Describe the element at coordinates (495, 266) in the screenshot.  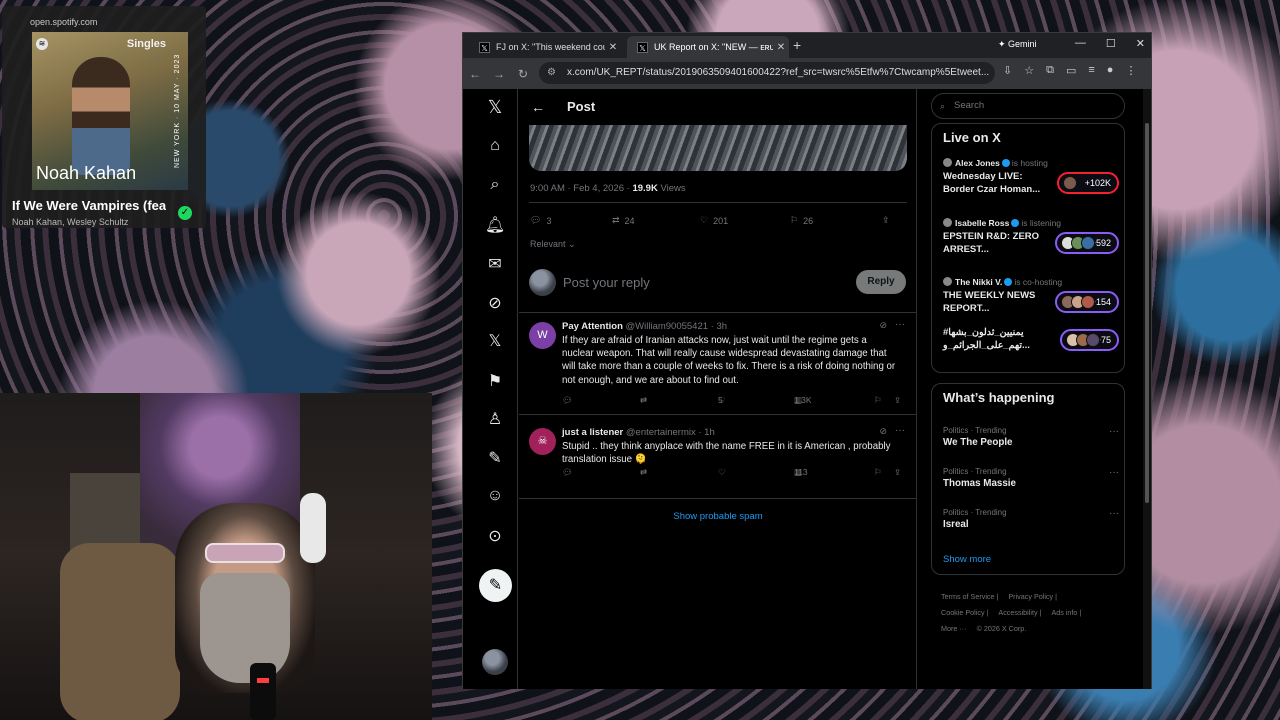
I see `messages-mail-icon: ✉` at that location.